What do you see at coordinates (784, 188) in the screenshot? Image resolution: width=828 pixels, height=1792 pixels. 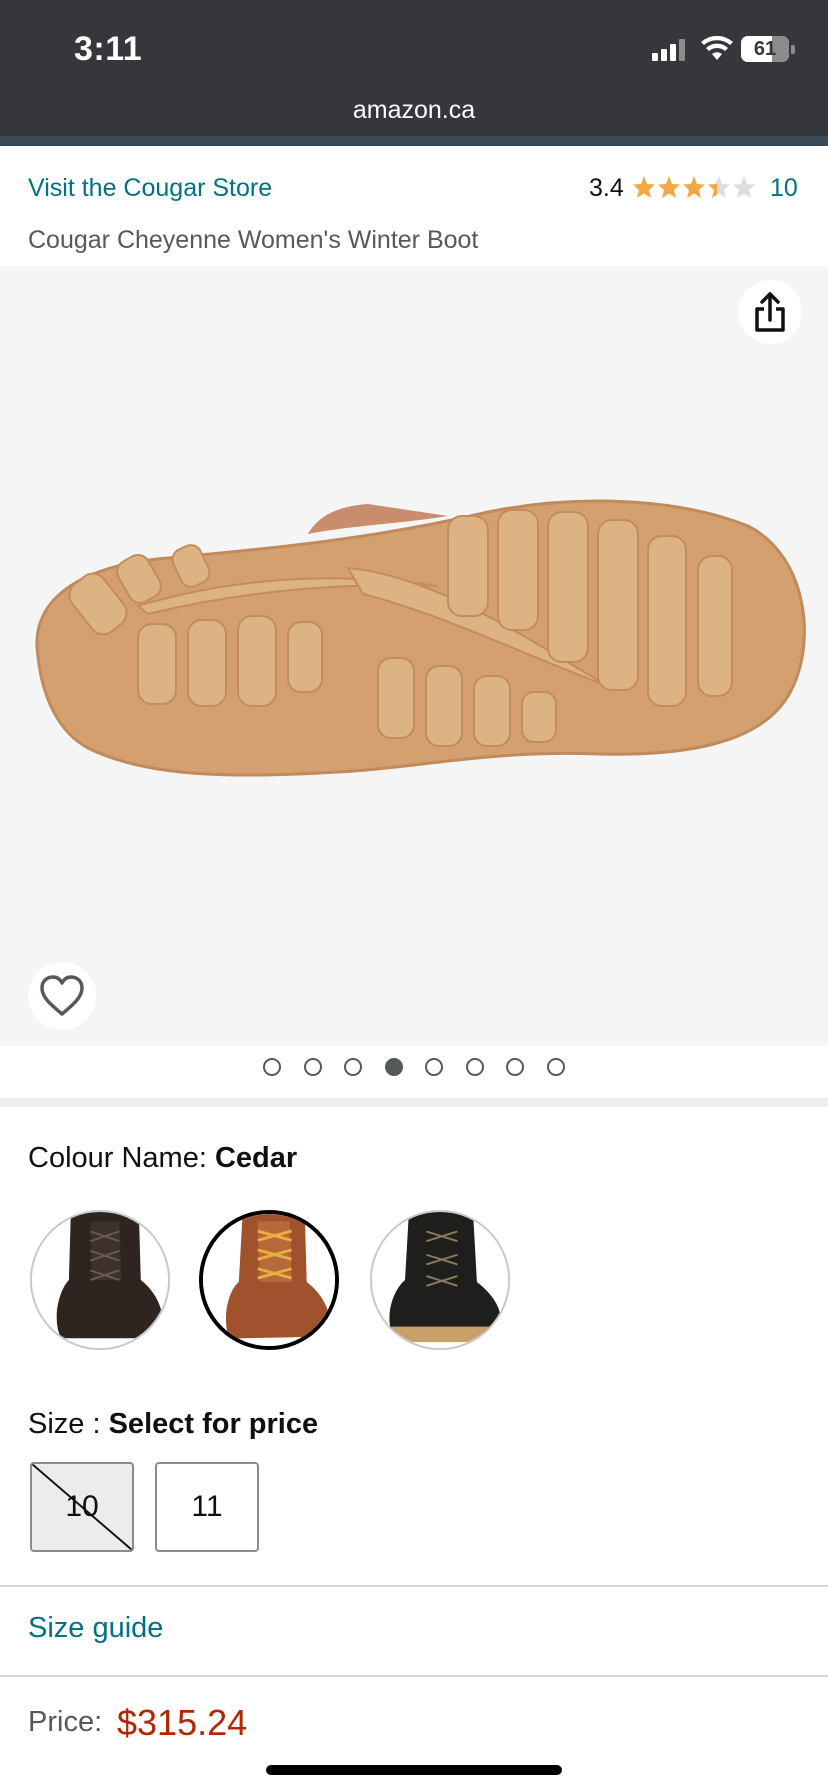 I see `rating-count-link: 10` at bounding box center [784, 188].